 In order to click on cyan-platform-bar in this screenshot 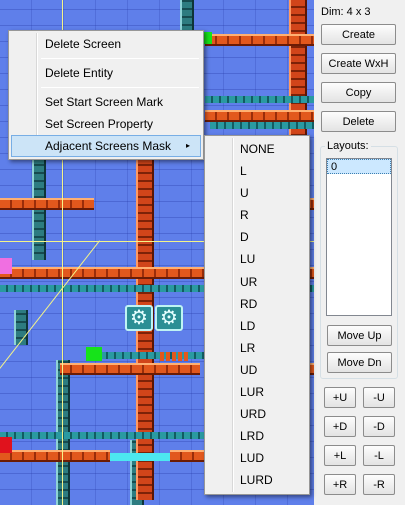, I will do `click(140, 457)`.